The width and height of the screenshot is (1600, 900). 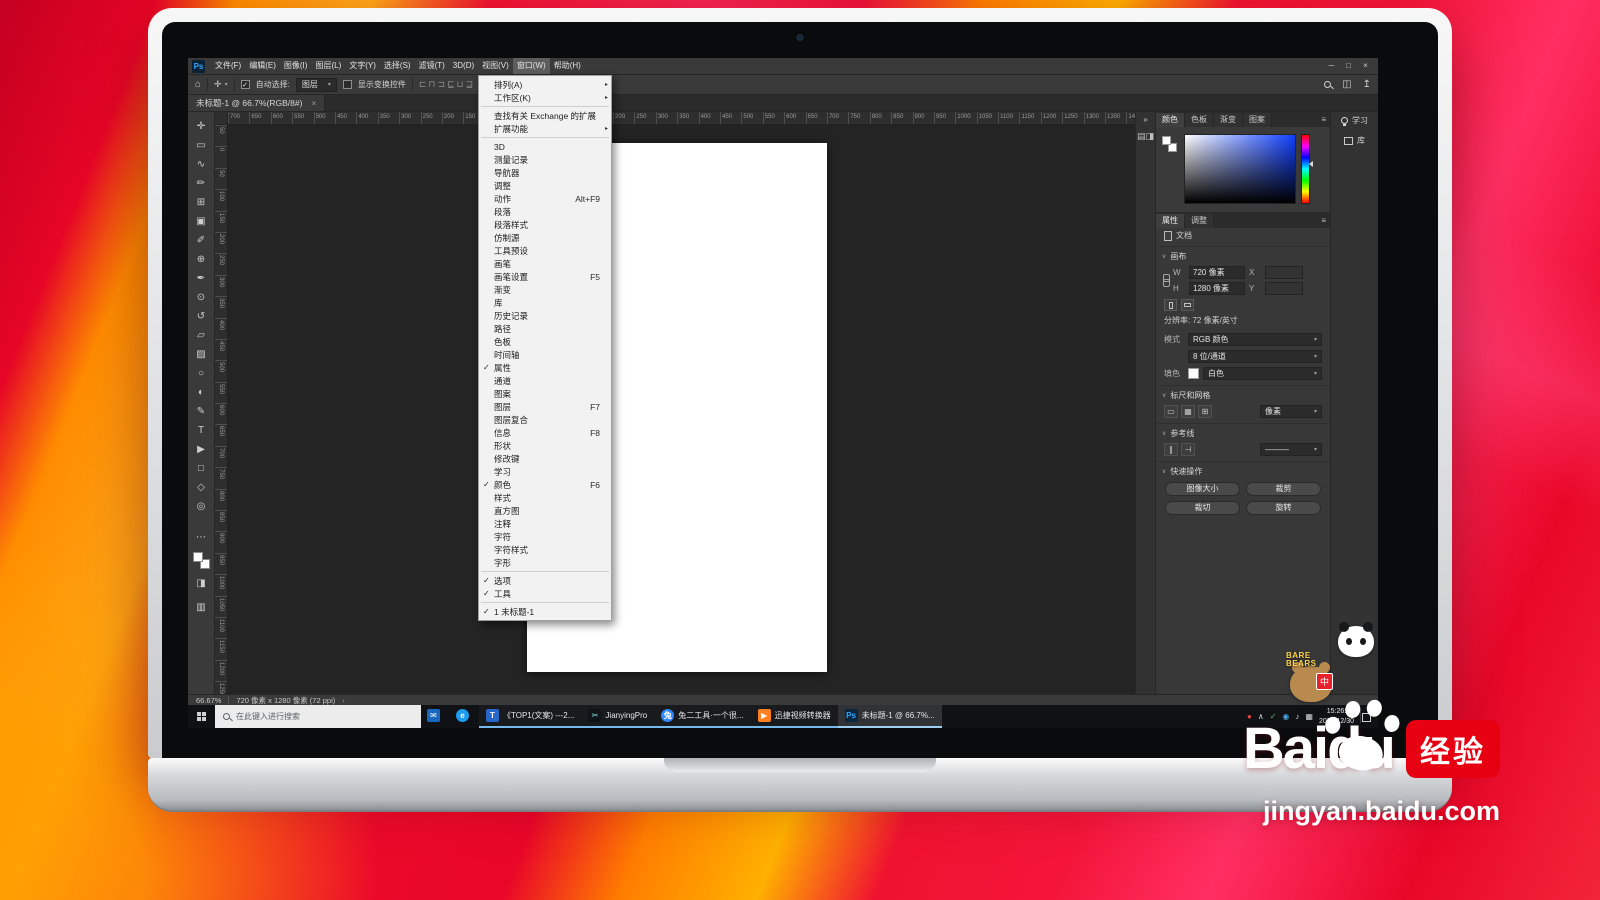 I want to click on learn-panel-button: 学习, so click(x=1354, y=120).